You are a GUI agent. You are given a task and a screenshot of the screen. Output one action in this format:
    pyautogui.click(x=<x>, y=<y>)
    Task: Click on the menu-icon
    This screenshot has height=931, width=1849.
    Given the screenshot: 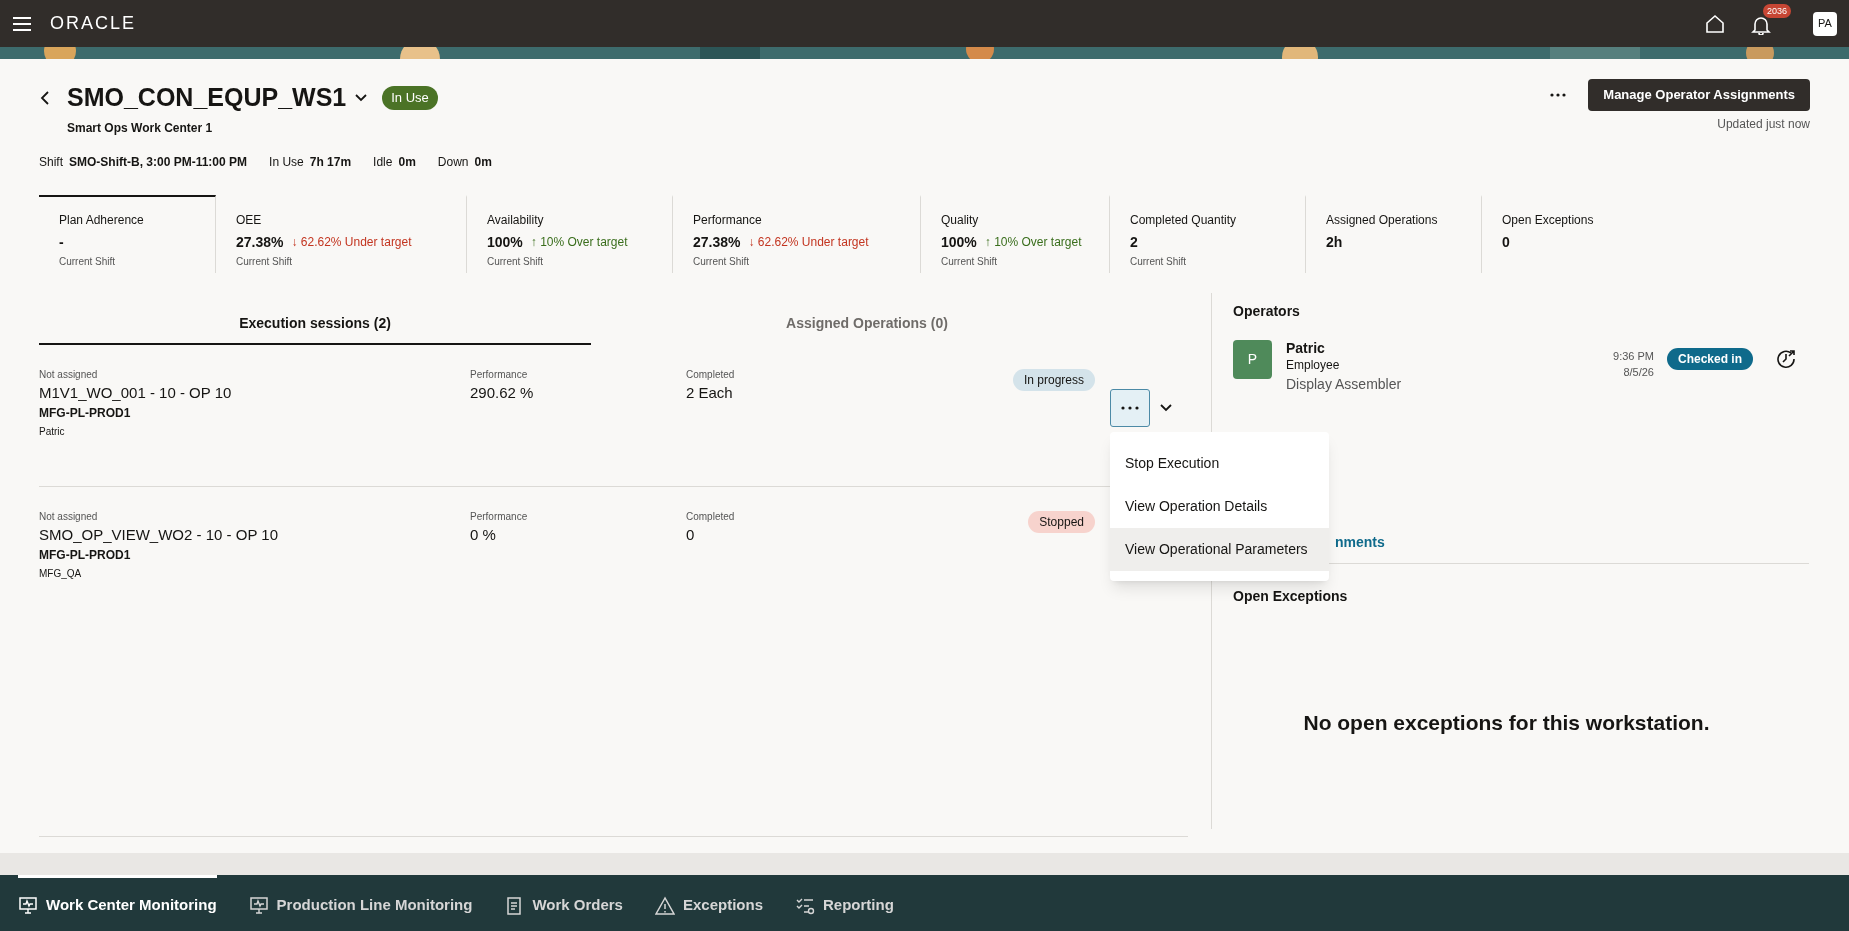 What is the action you would take?
    pyautogui.click(x=22, y=23)
    